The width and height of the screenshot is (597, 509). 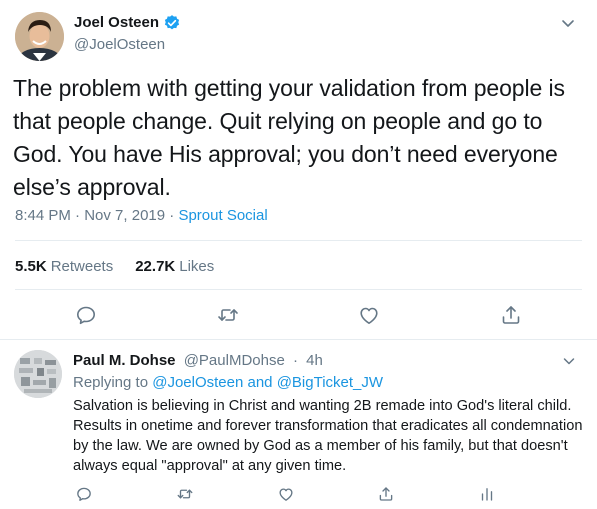 I want to click on reply-header: Paul M. Dohse @PaulMDohse · 4h, so click(x=198, y=361).